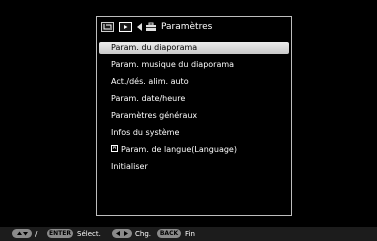 This screenshot has height=241, width=377. Describe the element at coordinates (60, 233) in the screenshot. I see `enter-key-badge: ENTER` at that location.